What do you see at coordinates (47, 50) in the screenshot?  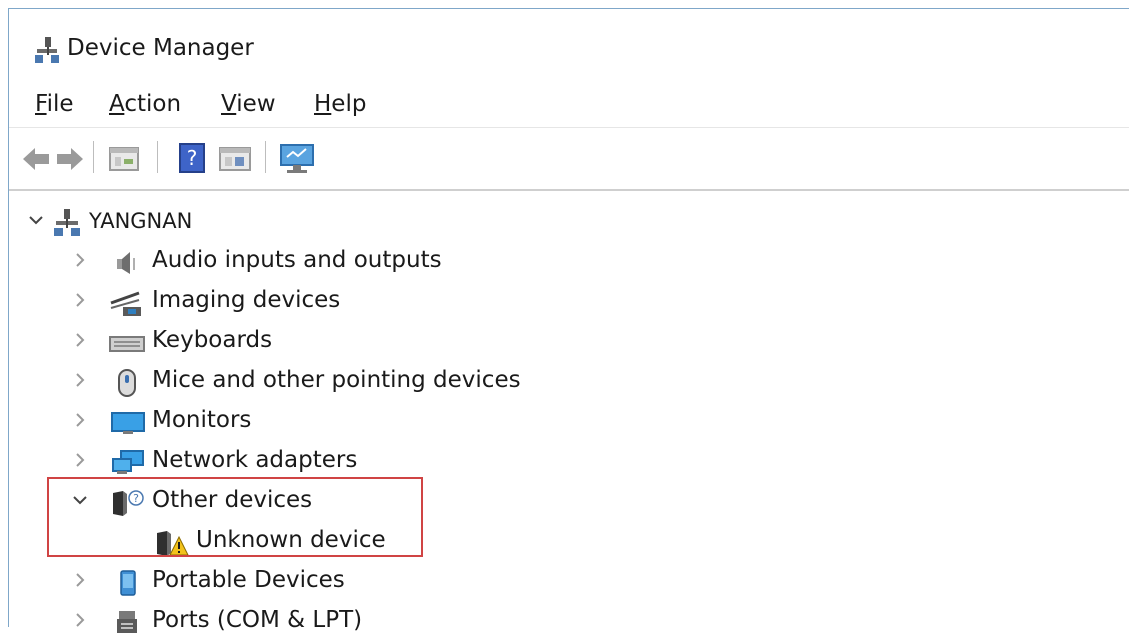 I see `device-manager-icon` at bounding box center [47, 50].